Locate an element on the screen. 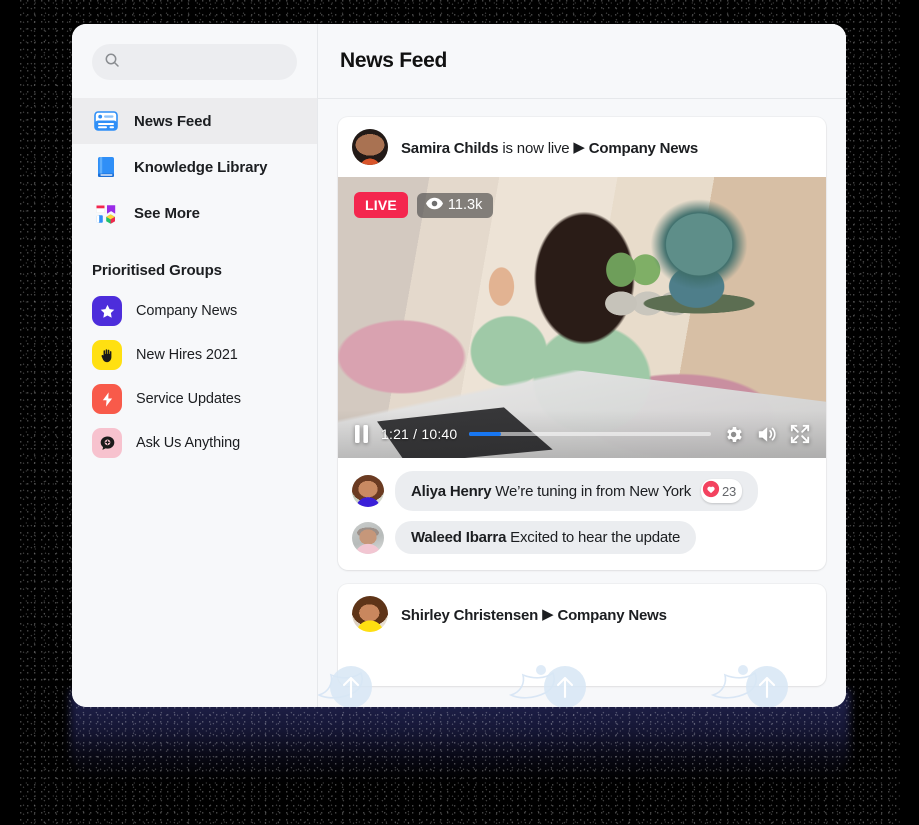  pause-icon is located at coordinates (361, 434).